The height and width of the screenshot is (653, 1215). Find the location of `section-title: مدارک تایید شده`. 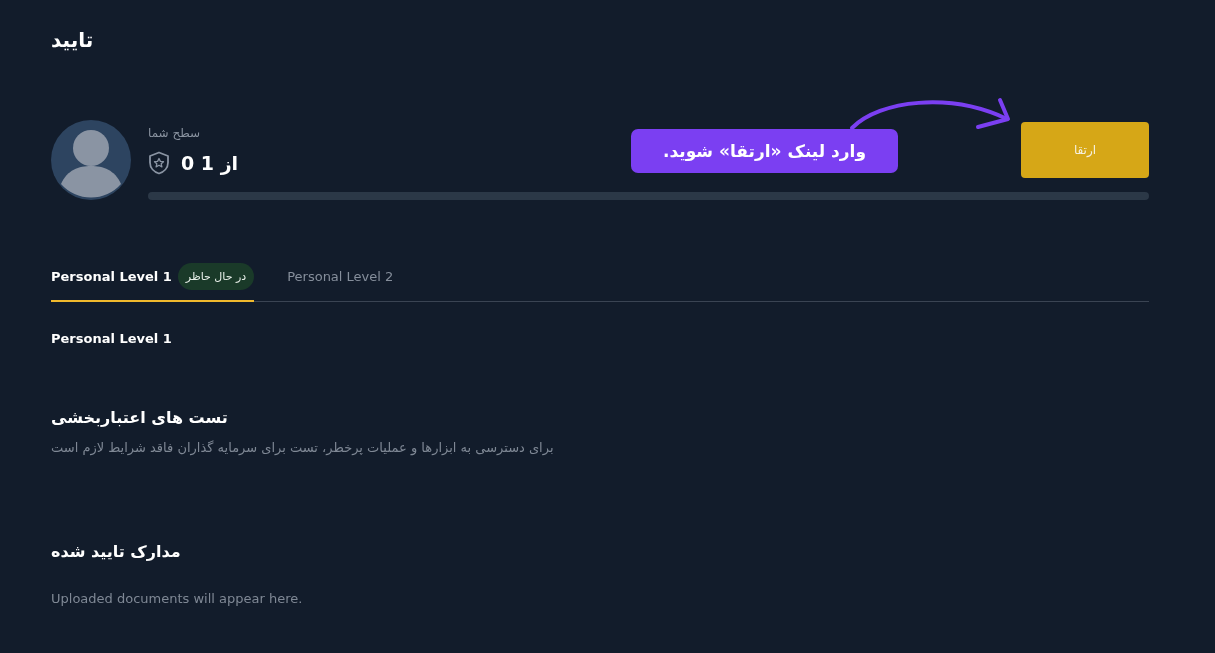

section-title: مدارک تایید شده is located at coordinates (116, 552).